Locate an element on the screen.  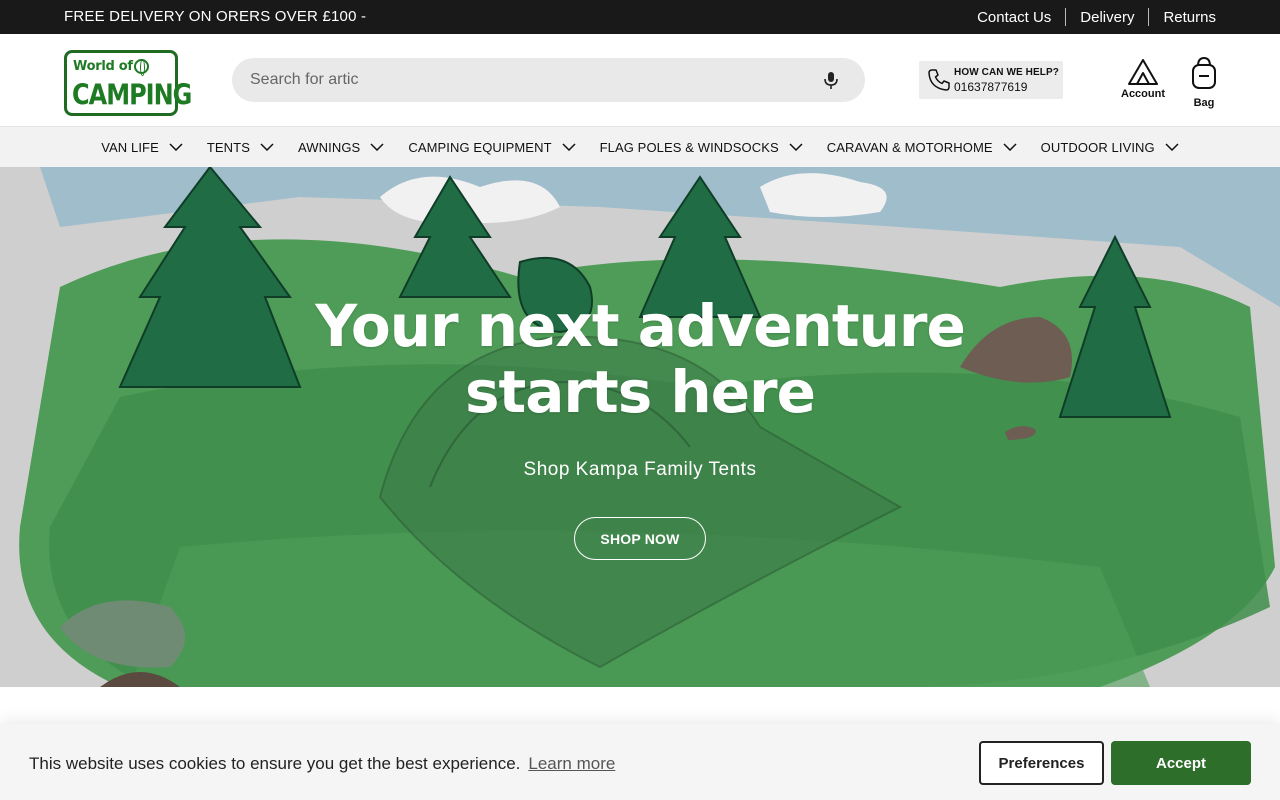
nav-label: VAN LIFE is located at coordinates (130, 147).